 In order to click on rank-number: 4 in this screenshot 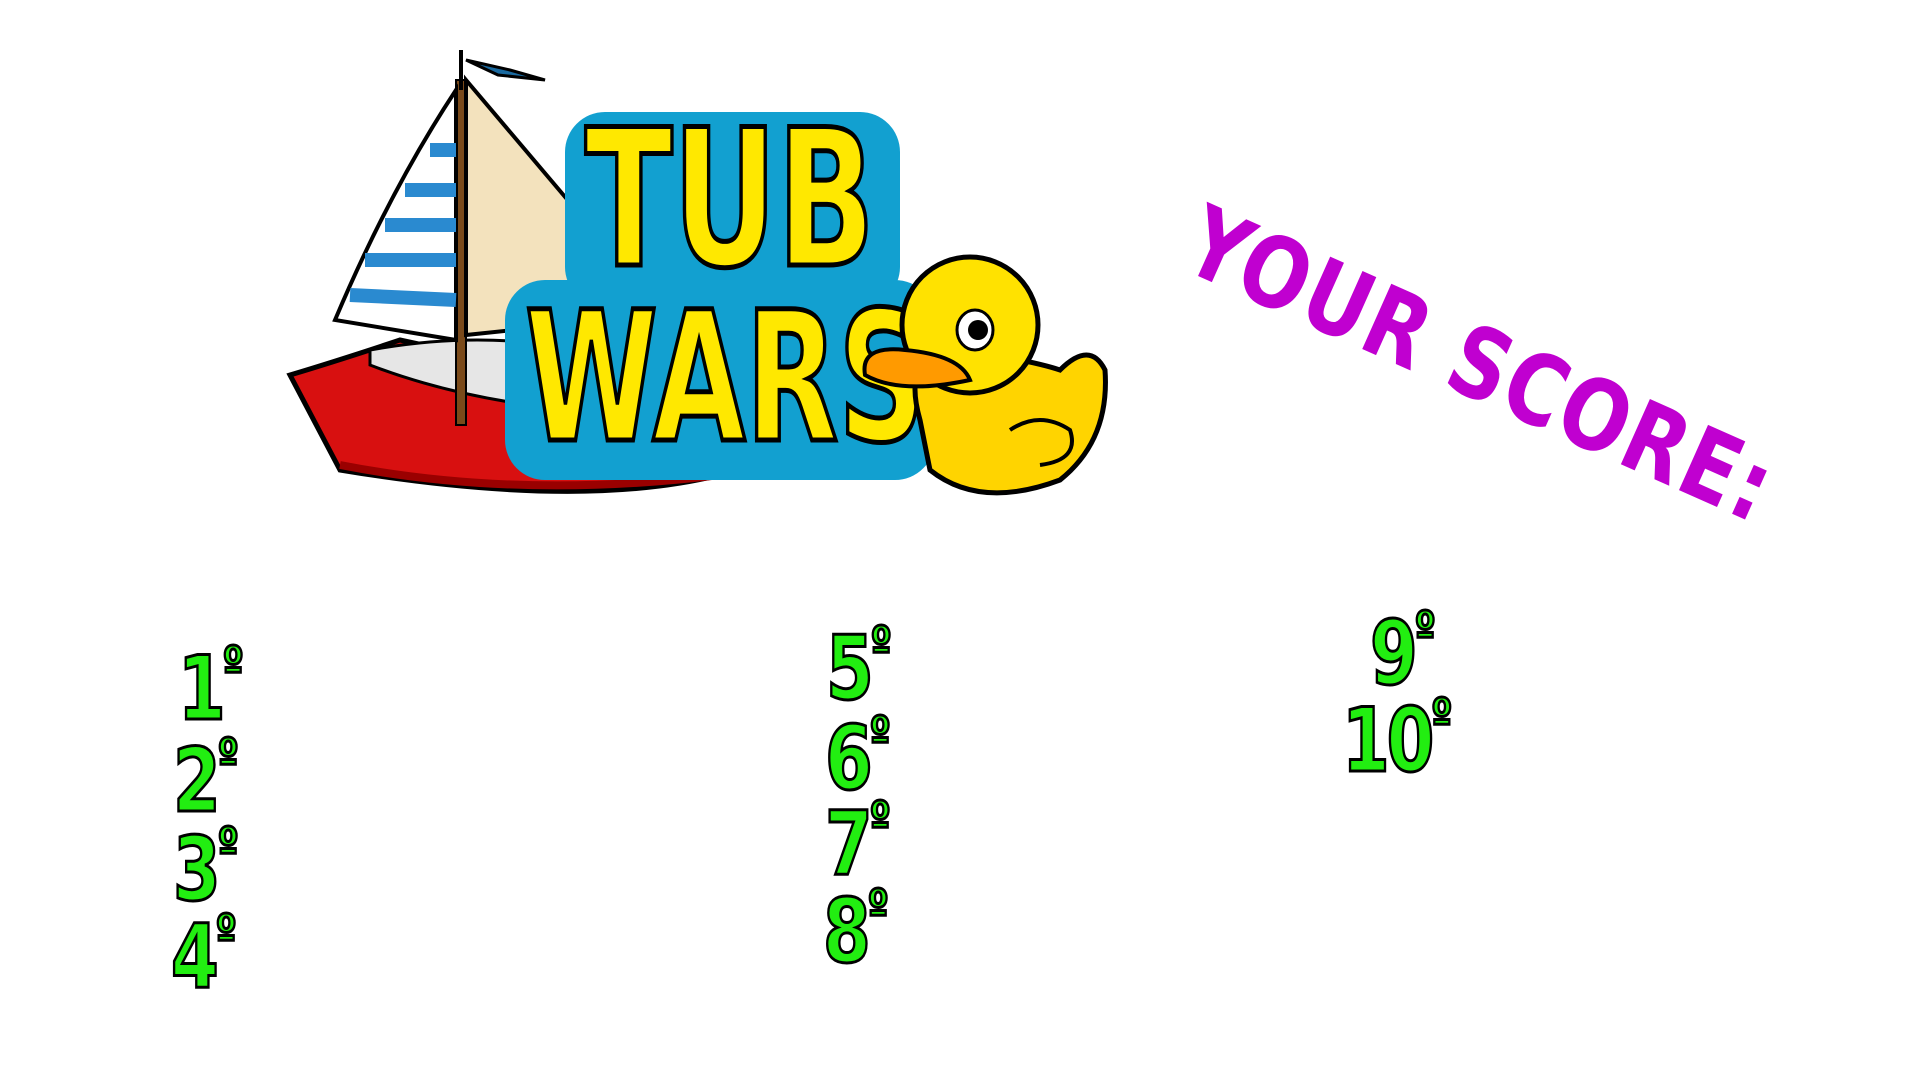, I will do `click(195, 956)`.